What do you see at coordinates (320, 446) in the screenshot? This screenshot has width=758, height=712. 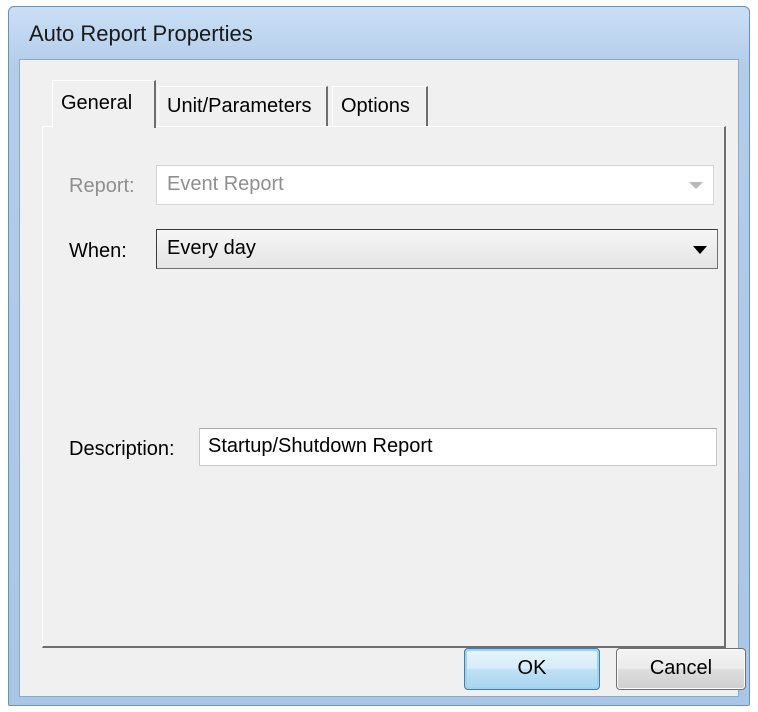 I see `description-field-value: Startup/Shutdown Report` at bounding box center [320, 446].